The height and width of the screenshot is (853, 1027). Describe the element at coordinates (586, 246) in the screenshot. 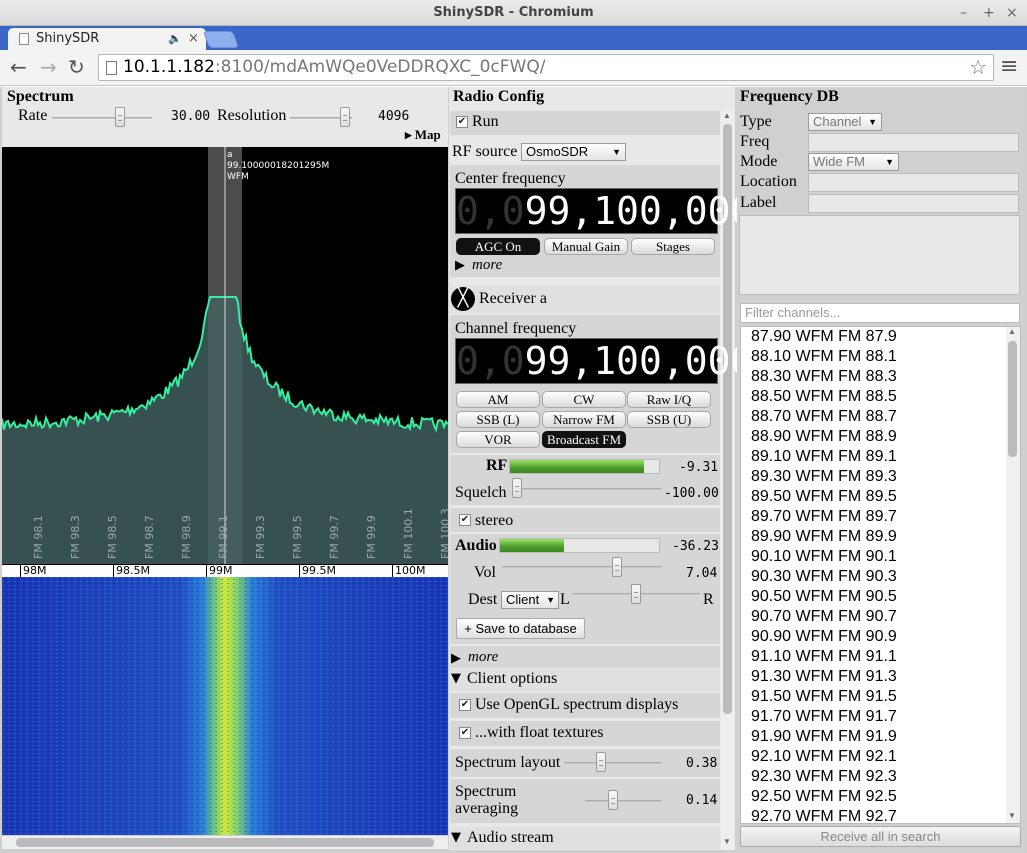

I see `manual-gain-button: Manual Gain` at that location.